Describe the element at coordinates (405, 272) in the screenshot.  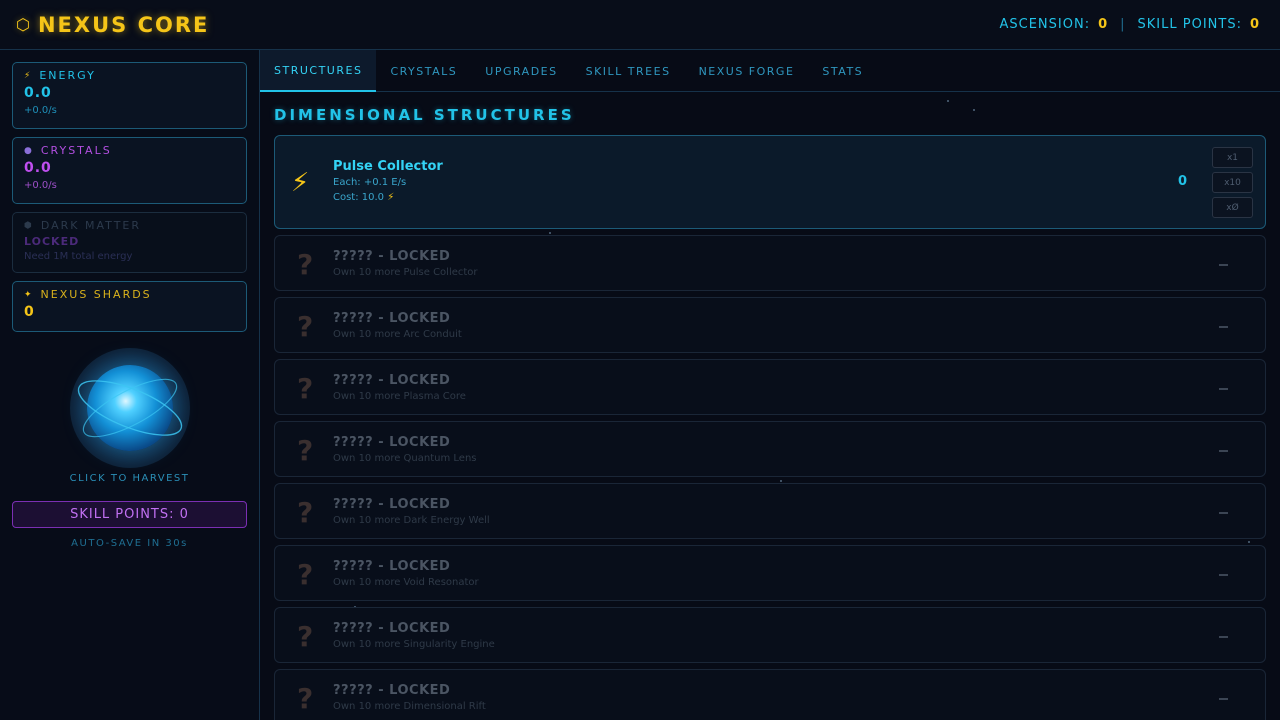
I see `locked-structure-requirement: Own 10 more Pulse Collector` at that location.